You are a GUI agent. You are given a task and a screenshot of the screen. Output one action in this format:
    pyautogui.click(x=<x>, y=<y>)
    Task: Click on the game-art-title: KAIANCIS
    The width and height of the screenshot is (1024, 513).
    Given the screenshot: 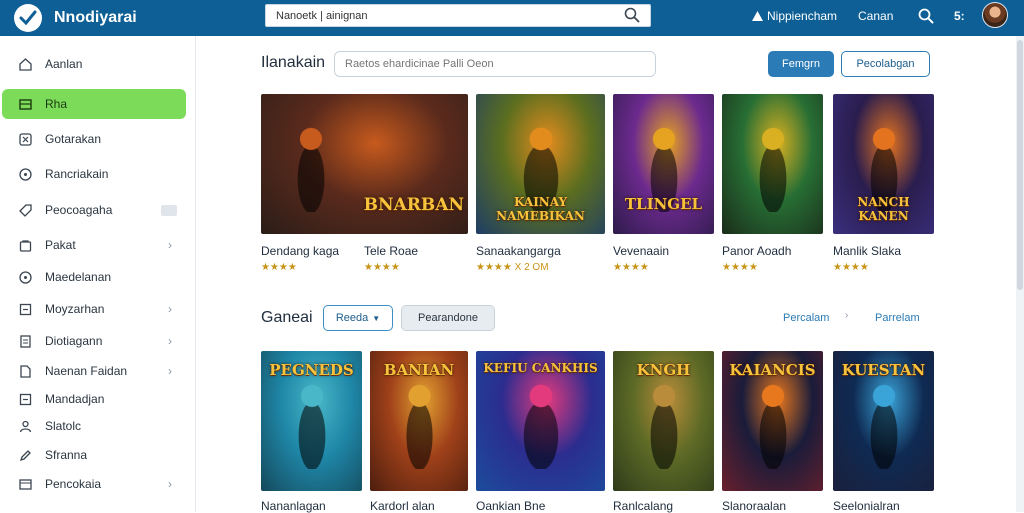 What is the action you would take?
    pyautogui.click(x=772, y=370)
    